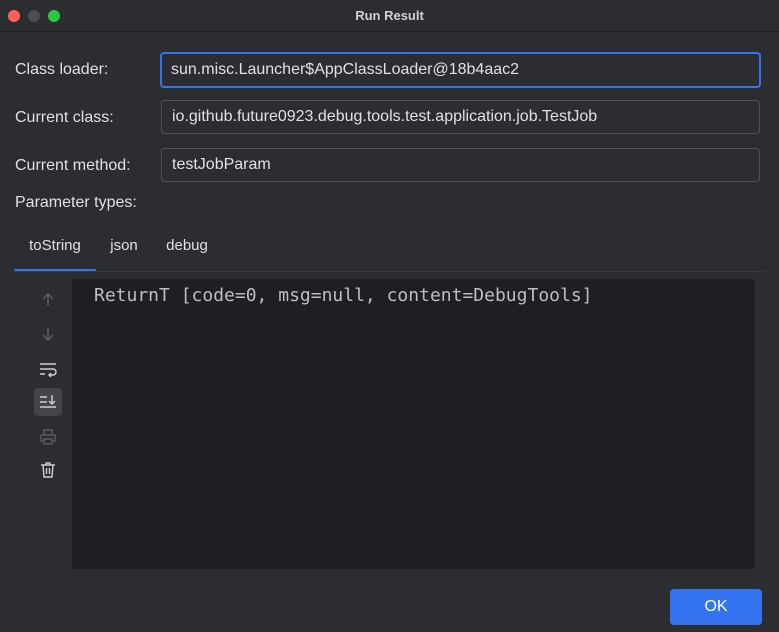  Describe the element at coordinates (48, 470) in the screenshot. I see `trash-icon` at that location.